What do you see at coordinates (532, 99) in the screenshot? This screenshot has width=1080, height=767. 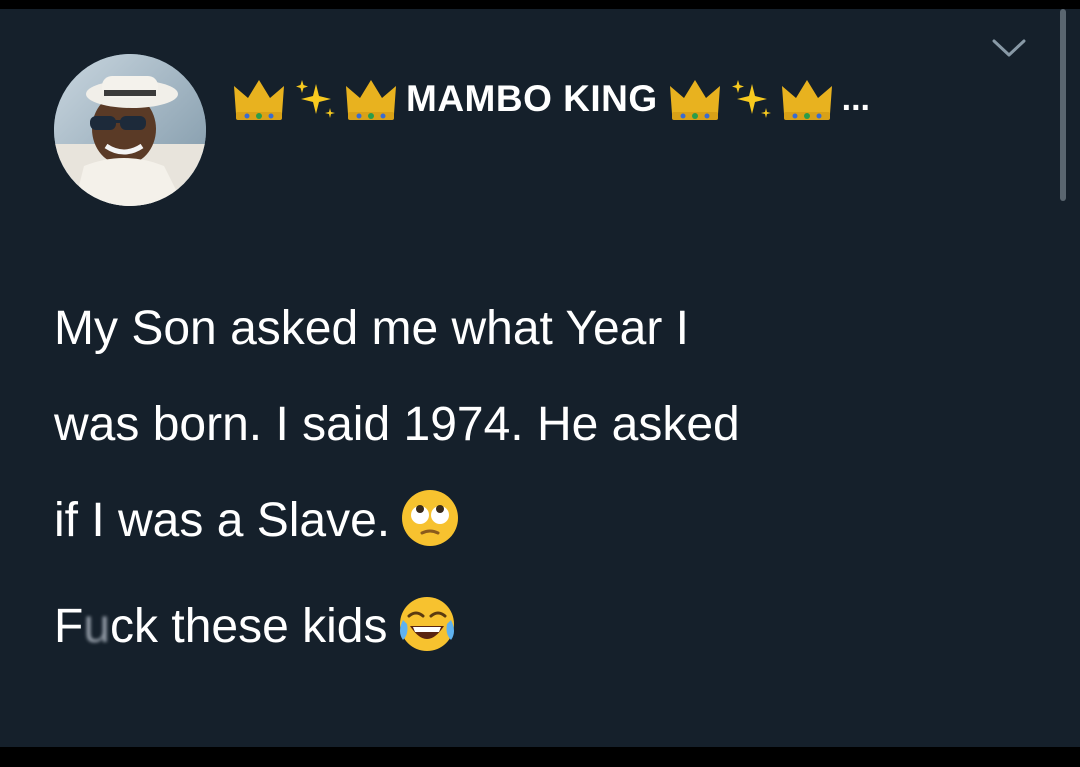 I see `display-name: MAMBO KING` at bounding box center [532, 99].